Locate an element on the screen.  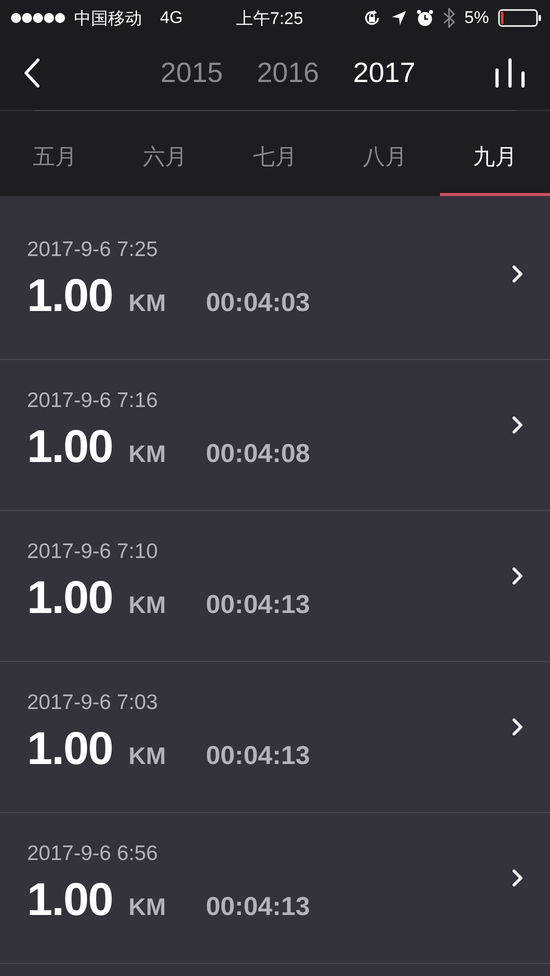
month-tab: 九月 is located at coordinates (495, 153).